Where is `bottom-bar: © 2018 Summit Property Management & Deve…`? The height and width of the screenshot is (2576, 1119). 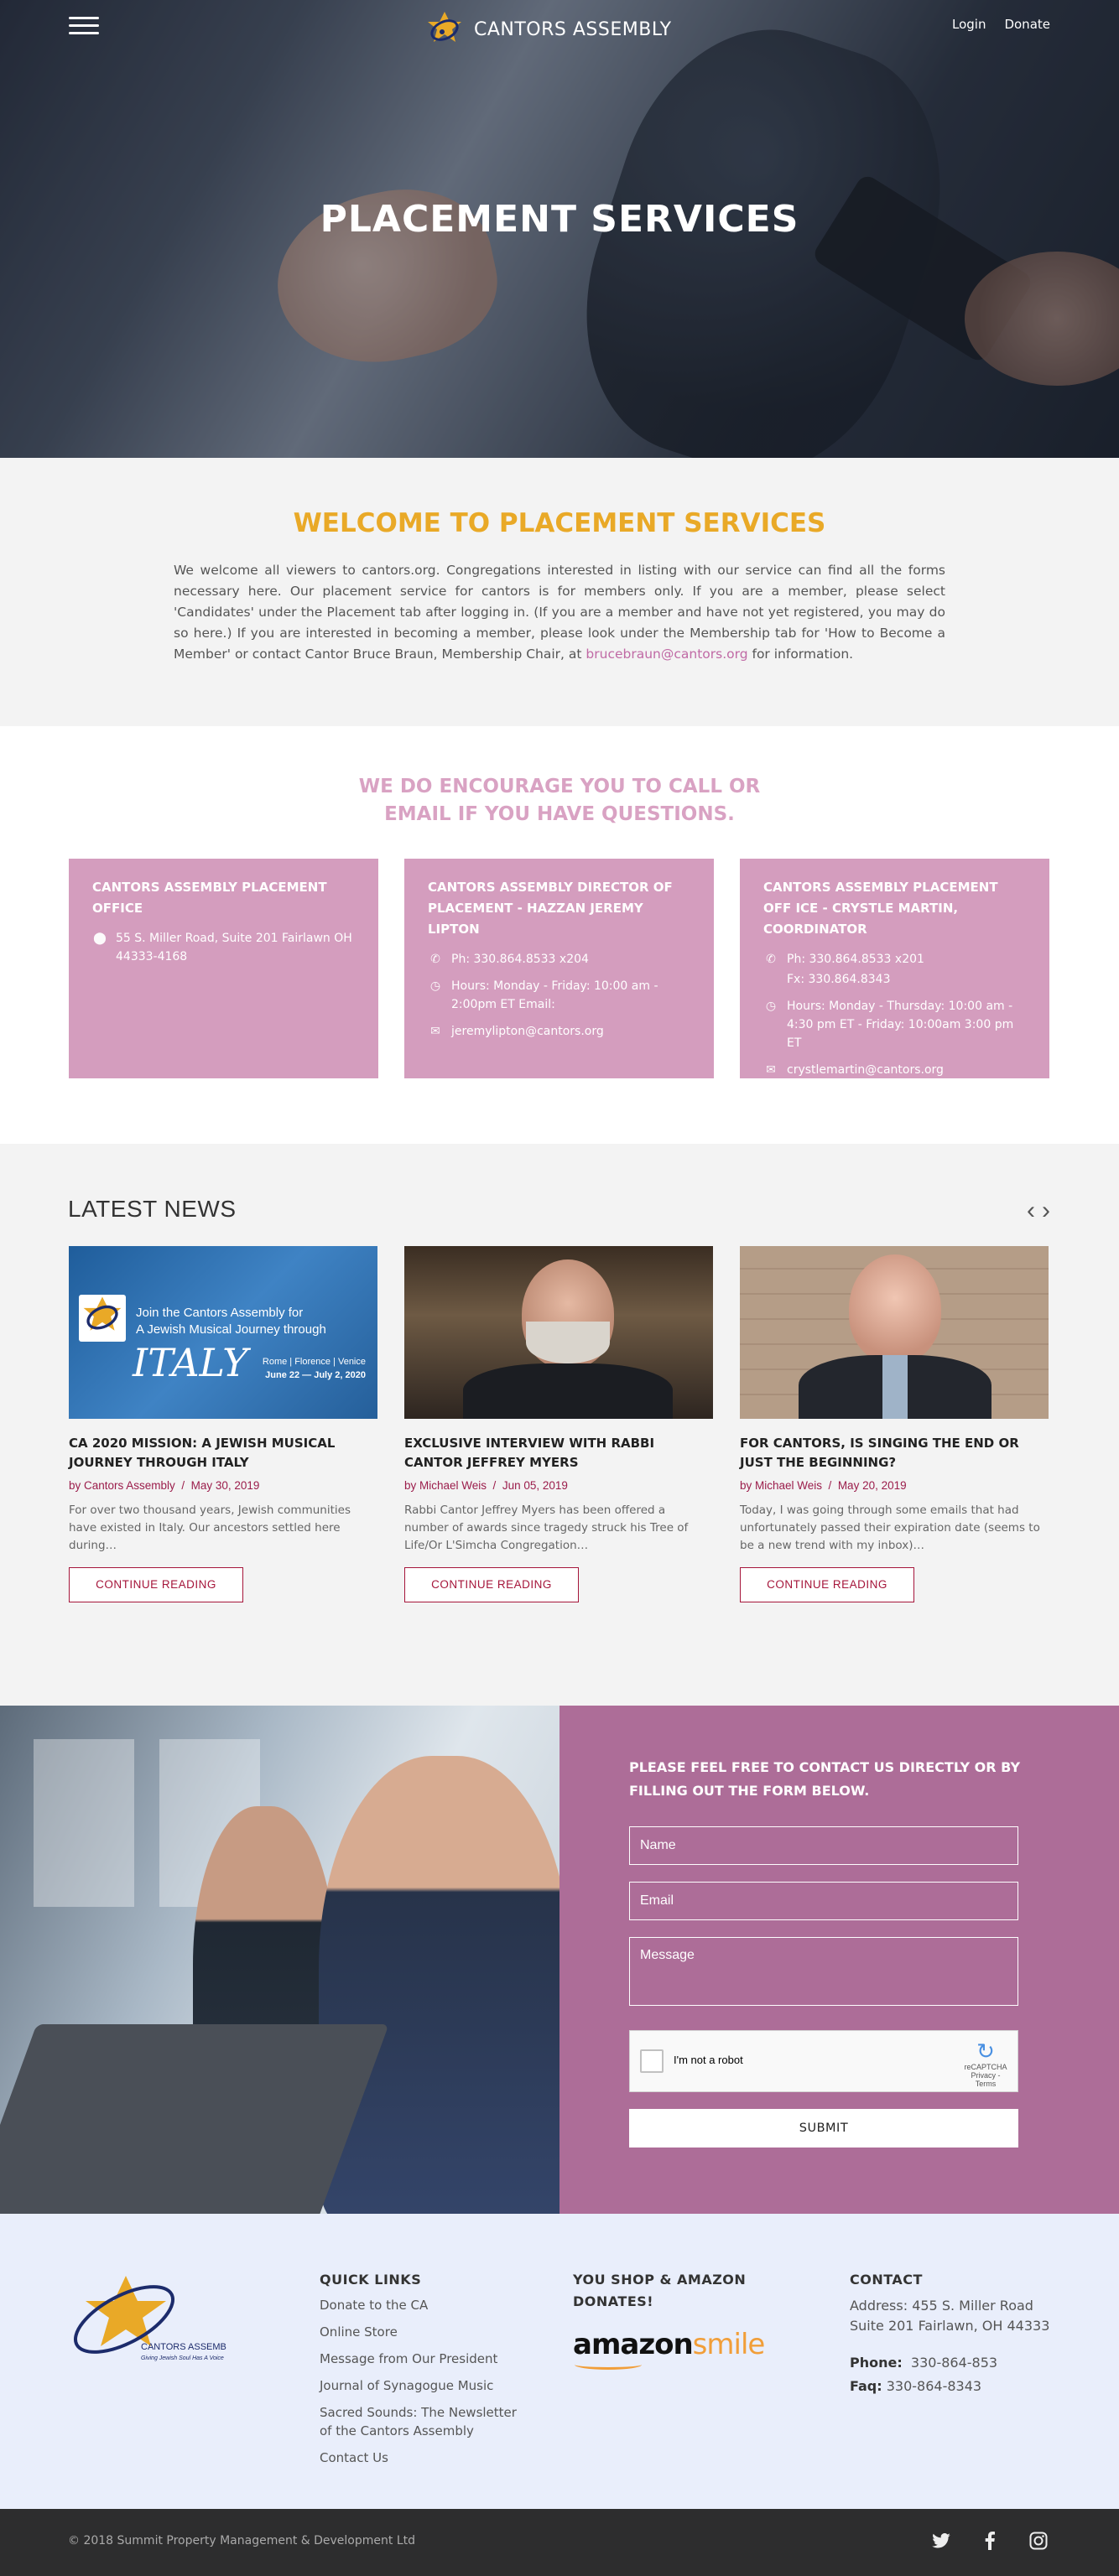 bottom-bar: © 2018 Summit Property Management & Deve… is located at coordinates (559, 2542).